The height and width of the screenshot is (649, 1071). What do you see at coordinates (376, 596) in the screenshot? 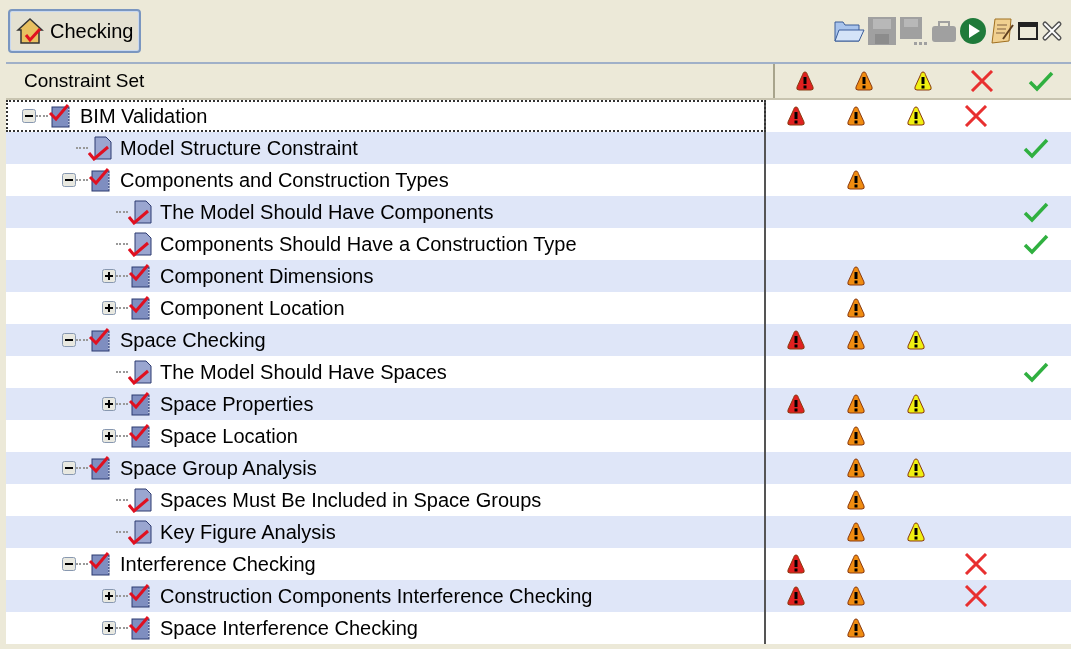
I see `tree-item-label: Construction Components Interference Checking` at bounding box center [376, 596].